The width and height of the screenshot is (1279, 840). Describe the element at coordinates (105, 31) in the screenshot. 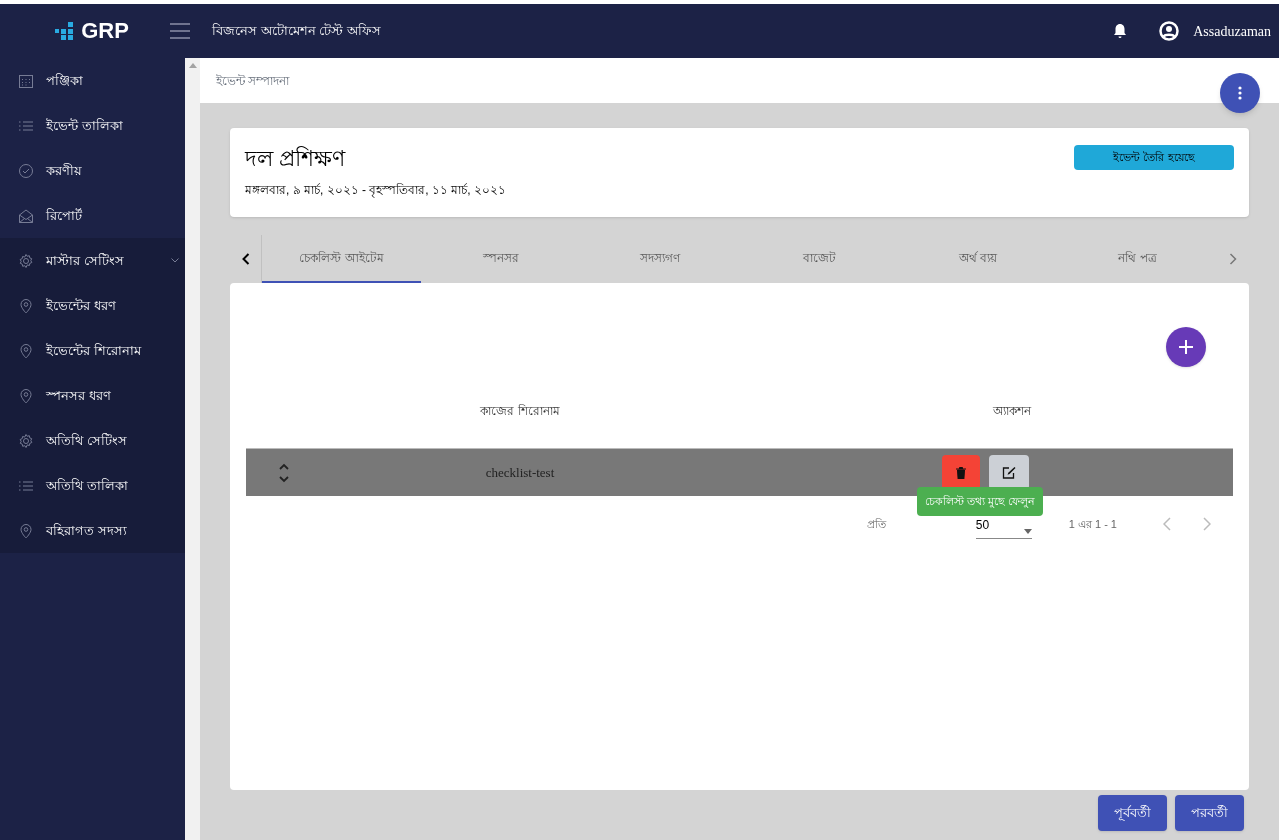

I see `logo-text: GRP` at that location.